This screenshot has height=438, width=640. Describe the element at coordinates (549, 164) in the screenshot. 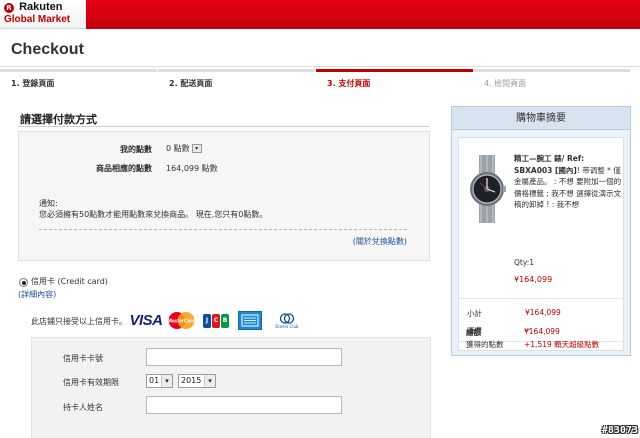

I see `product-name-title: 精工—腕工 錶/ Ref: SBXA003 [國內]` at that location.